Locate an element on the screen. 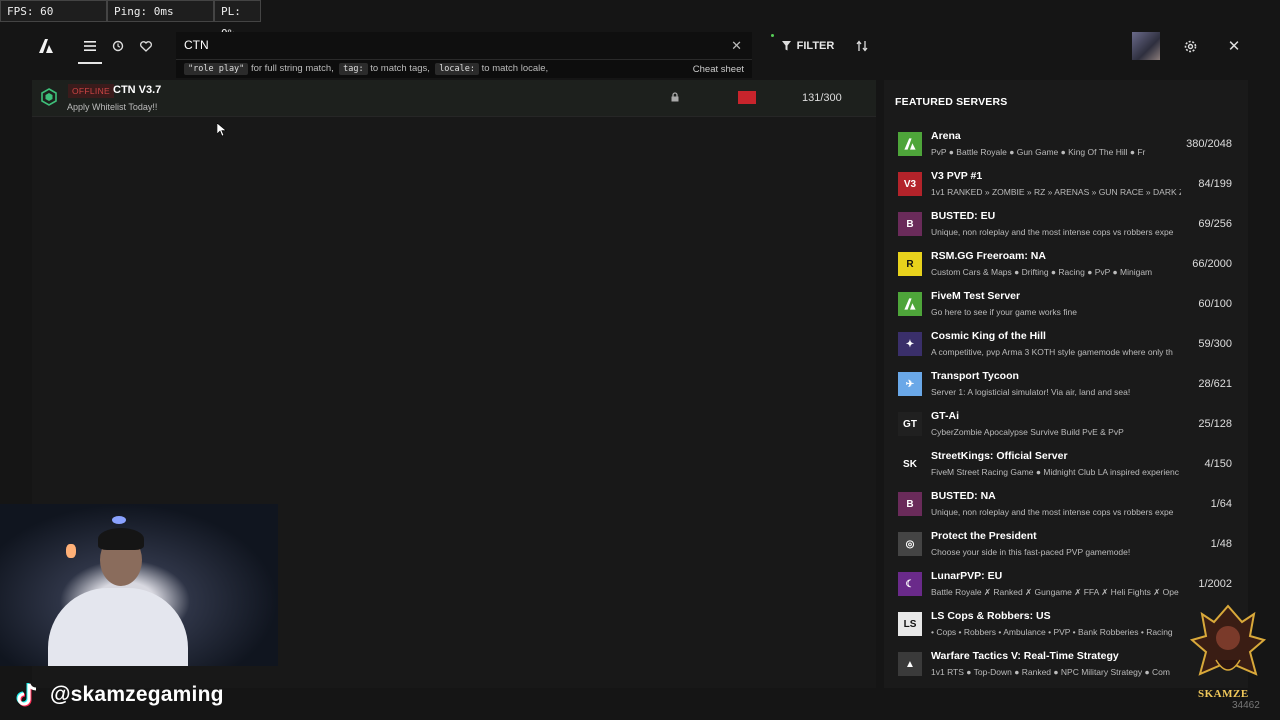 Image resolution: width=1280 pixels, height=720 pixels. featured-server-name: LS Cops & Robbers: US is located at coordinates (991, 616).